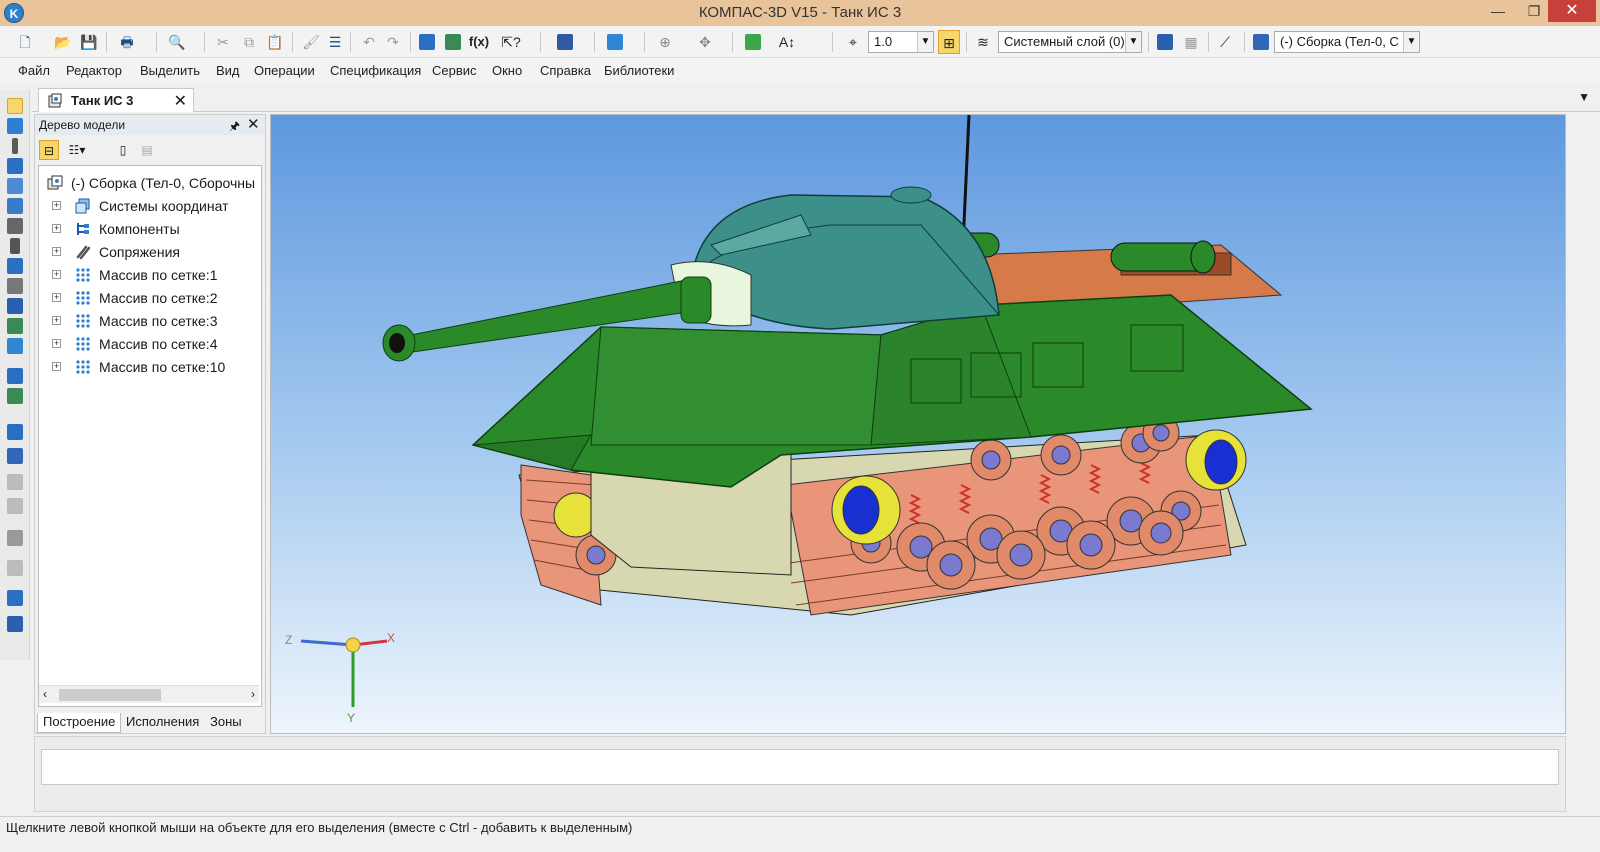  Describe the element at coordinates (15, 126) in the screenshot. I see `solid-operations-icon` at that location.